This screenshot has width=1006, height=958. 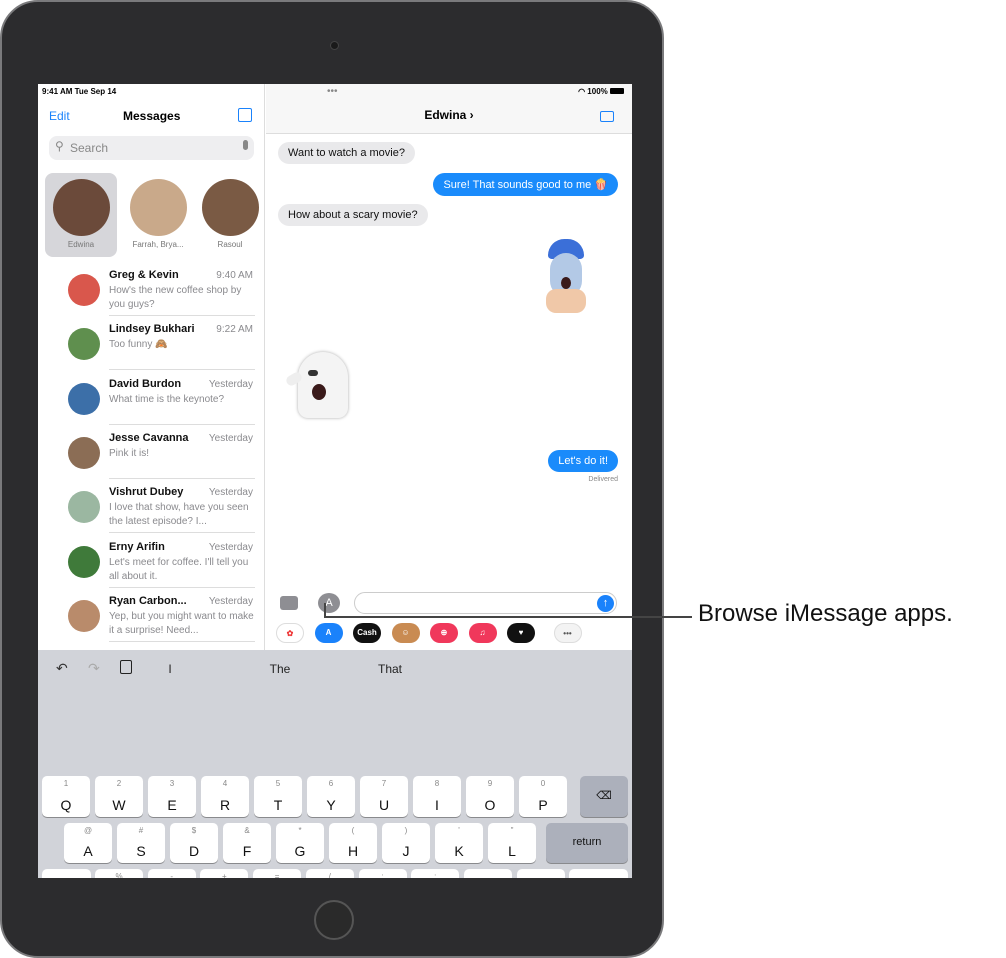 I want to click on key-5: ;N, so click(x=382, y=873).